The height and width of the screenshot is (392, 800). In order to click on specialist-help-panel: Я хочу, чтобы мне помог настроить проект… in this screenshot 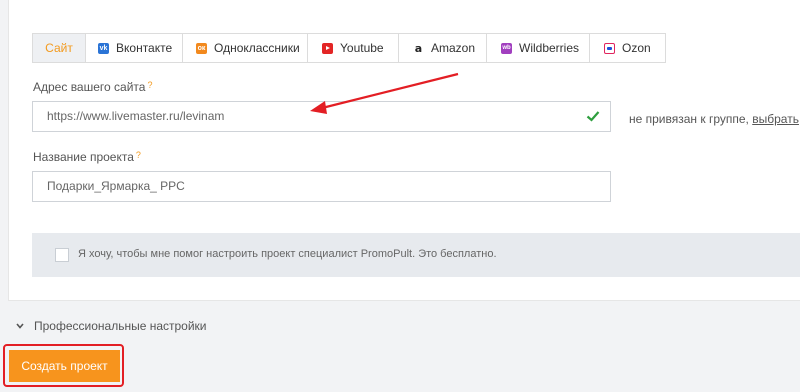, I will do `click(416, 255)`.